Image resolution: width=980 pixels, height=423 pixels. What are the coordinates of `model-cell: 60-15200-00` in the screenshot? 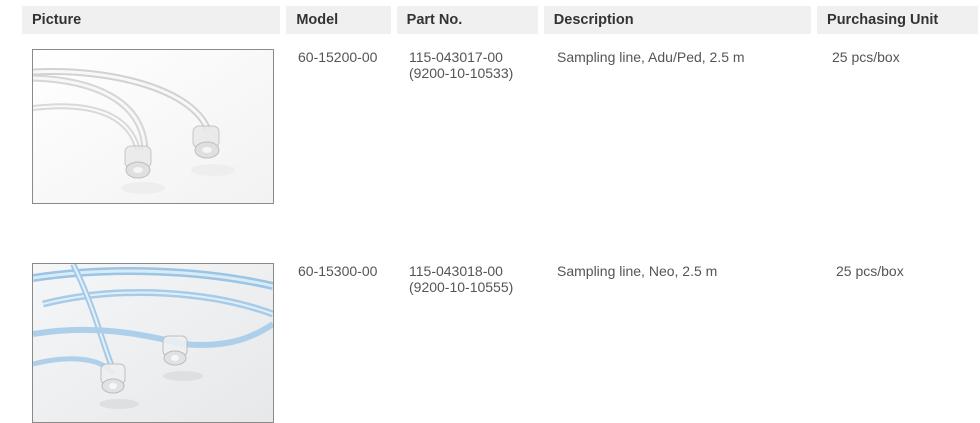 It's located at (338, 57).